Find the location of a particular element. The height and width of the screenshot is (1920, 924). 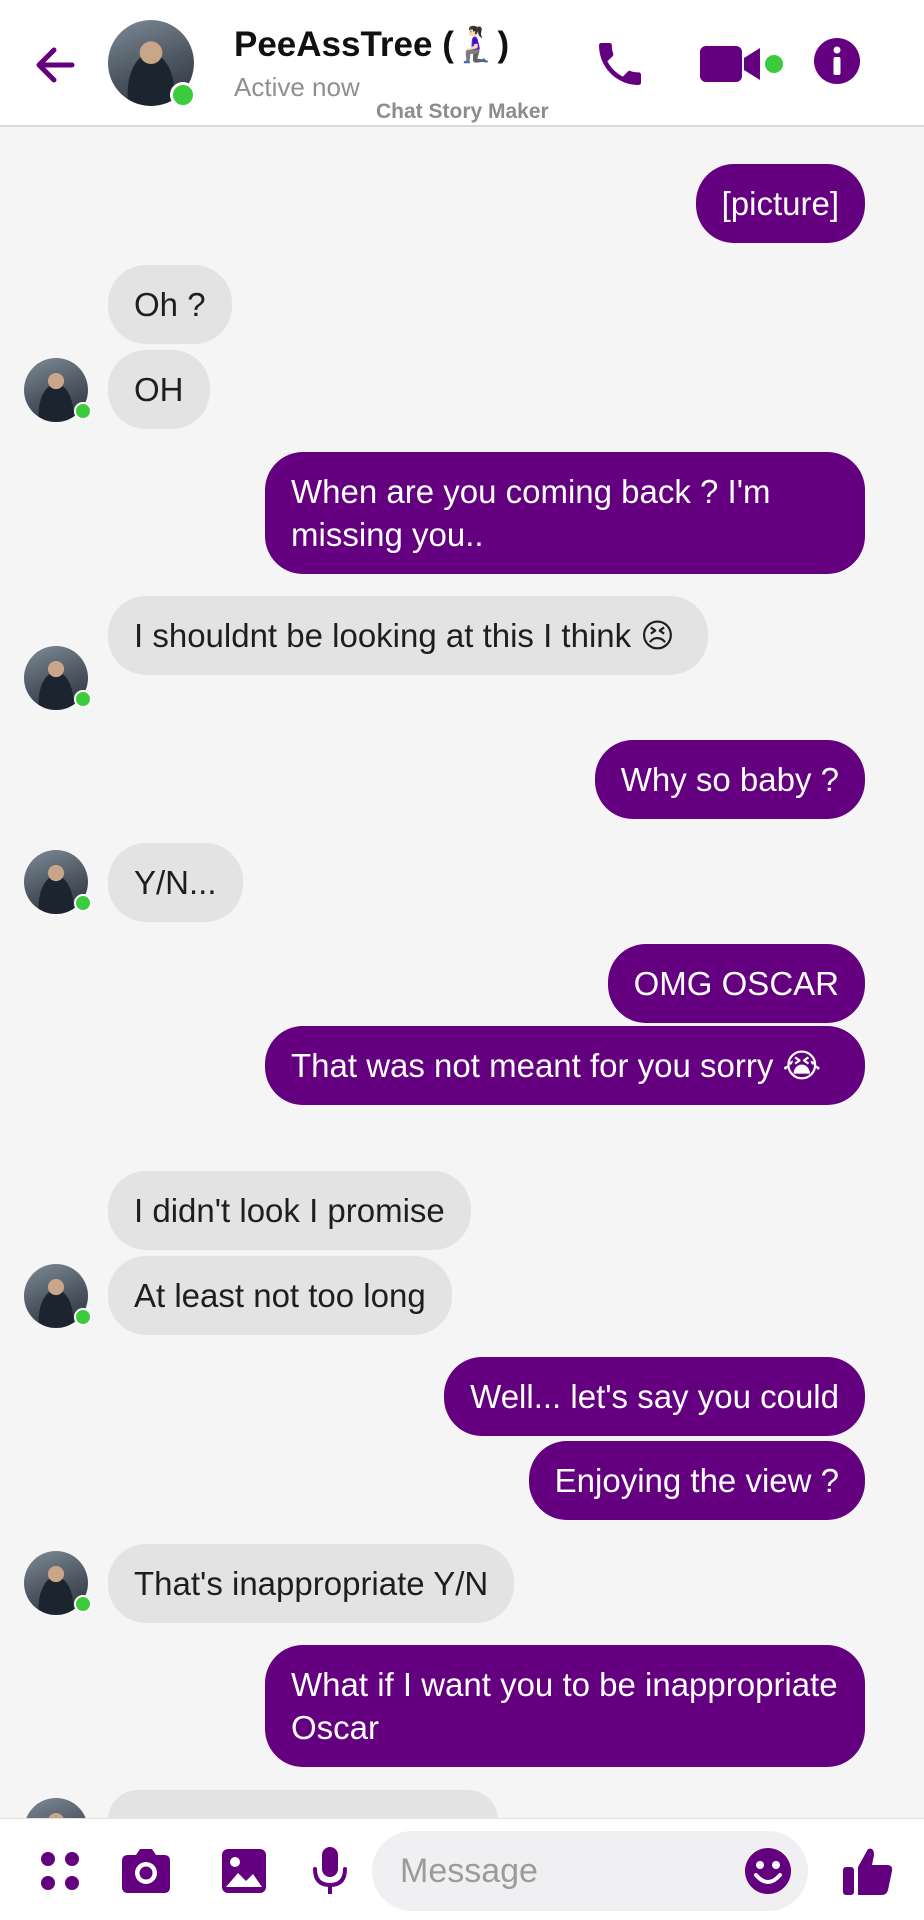

info-icon is located at coordinates (837, 61).